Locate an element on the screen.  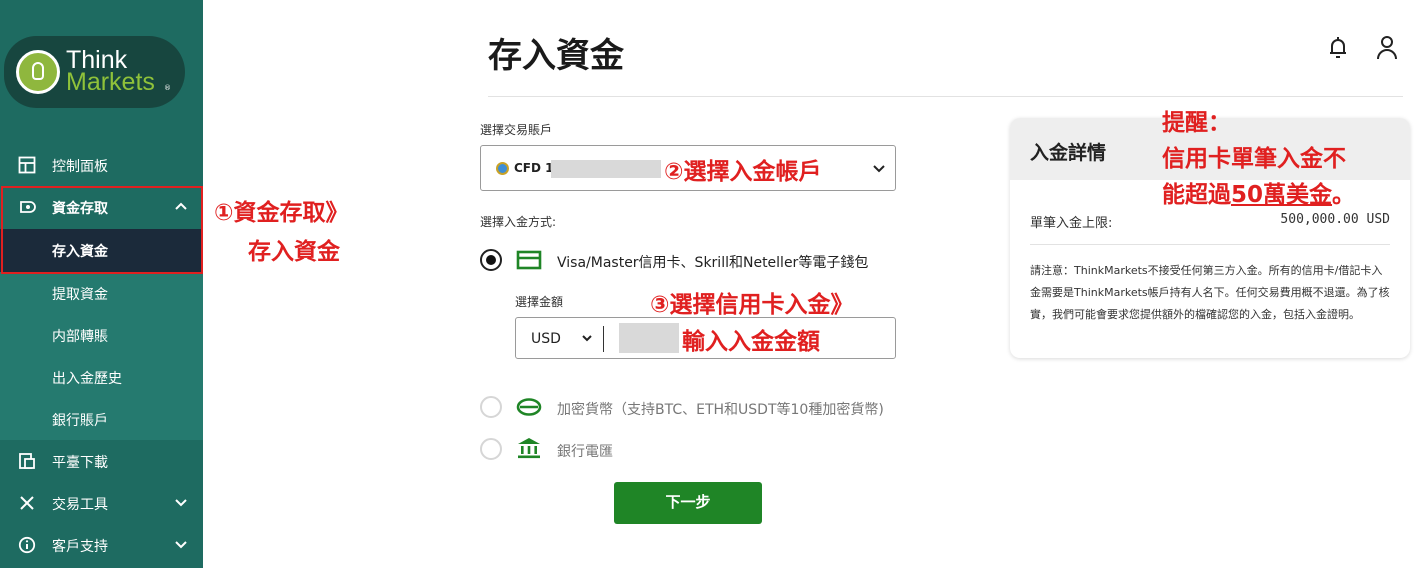
annotation-reminder-line1: 信用卡單筆入金不 is located at coordinates (1254, 159).